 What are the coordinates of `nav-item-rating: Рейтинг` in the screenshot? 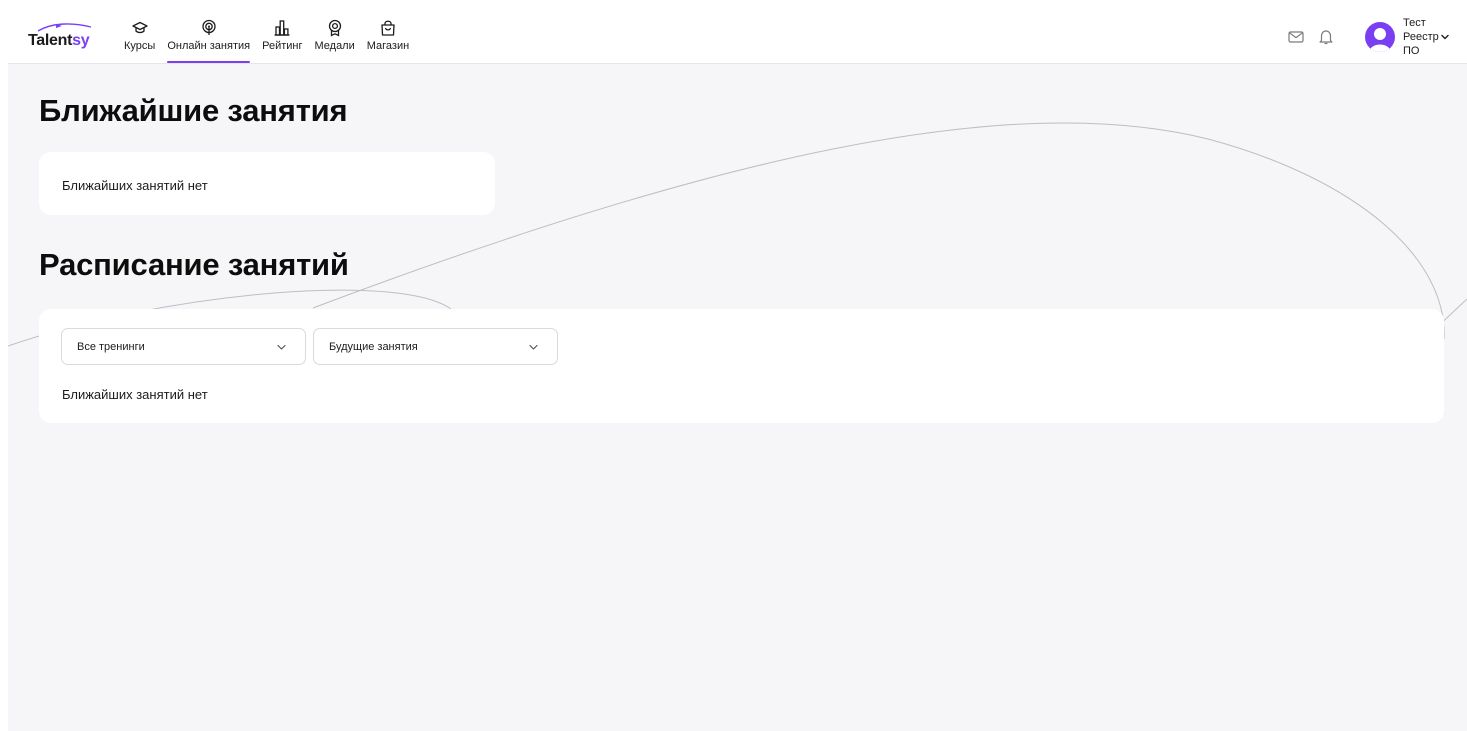 It's located at (282, 36).